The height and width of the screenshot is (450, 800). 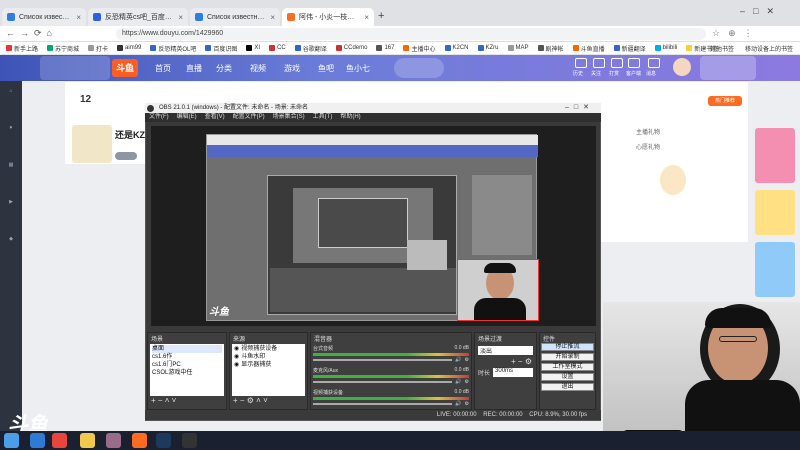 I want to click on nav-buttons: ←→⟳⌂, so click(x=31, y=33).